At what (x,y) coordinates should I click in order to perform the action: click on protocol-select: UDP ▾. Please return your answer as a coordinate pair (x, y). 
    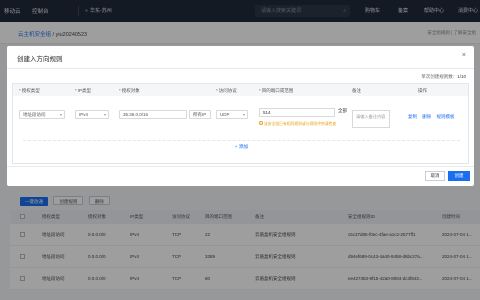
    Looking at the image, I should click on (232, 114).